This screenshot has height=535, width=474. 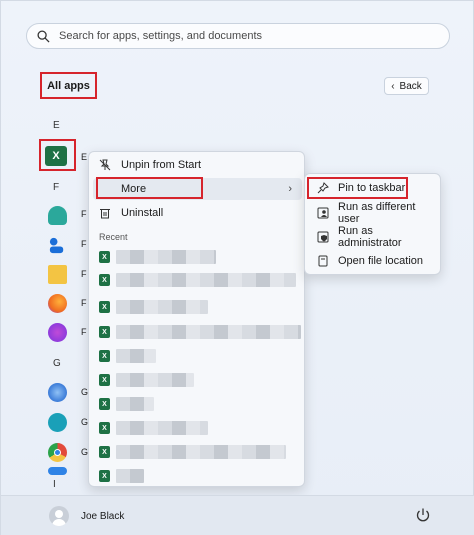 I want to click on trash-icon, so click(x=105, y=213).